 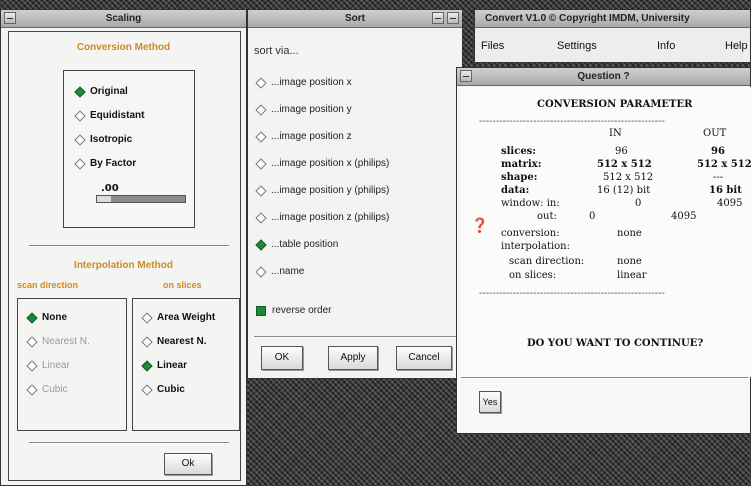 What do you see at coordinates (102, 139) in the screenshot?
I see `conversion-option-isotropic: Isotropic` at bounding box center [102, 139].